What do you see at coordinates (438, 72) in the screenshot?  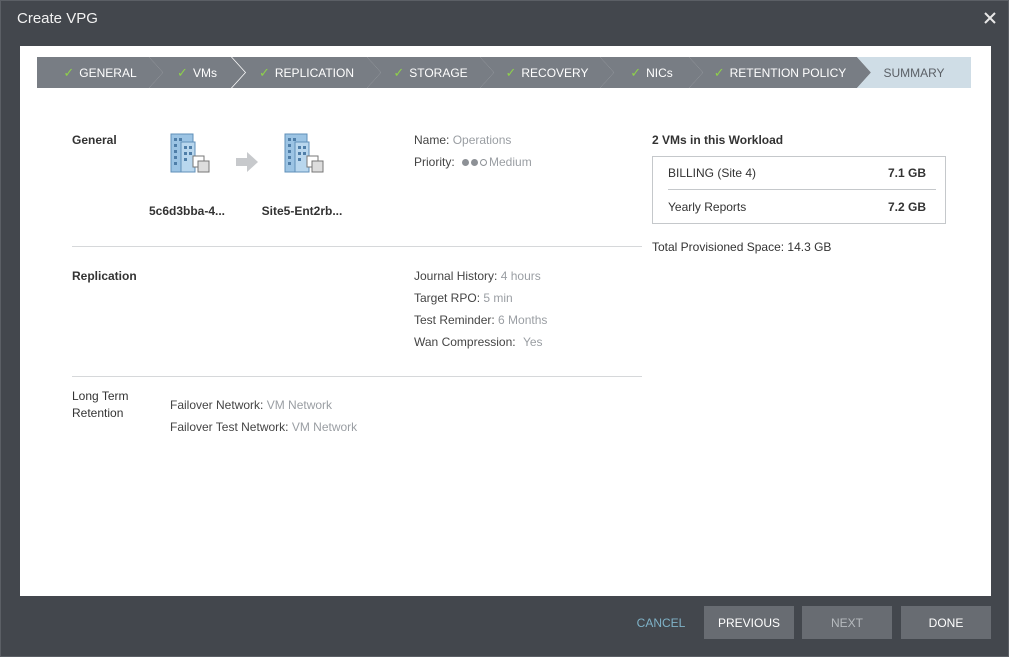 I see `step-label: STORAGE` at bounding box center [438, 72].